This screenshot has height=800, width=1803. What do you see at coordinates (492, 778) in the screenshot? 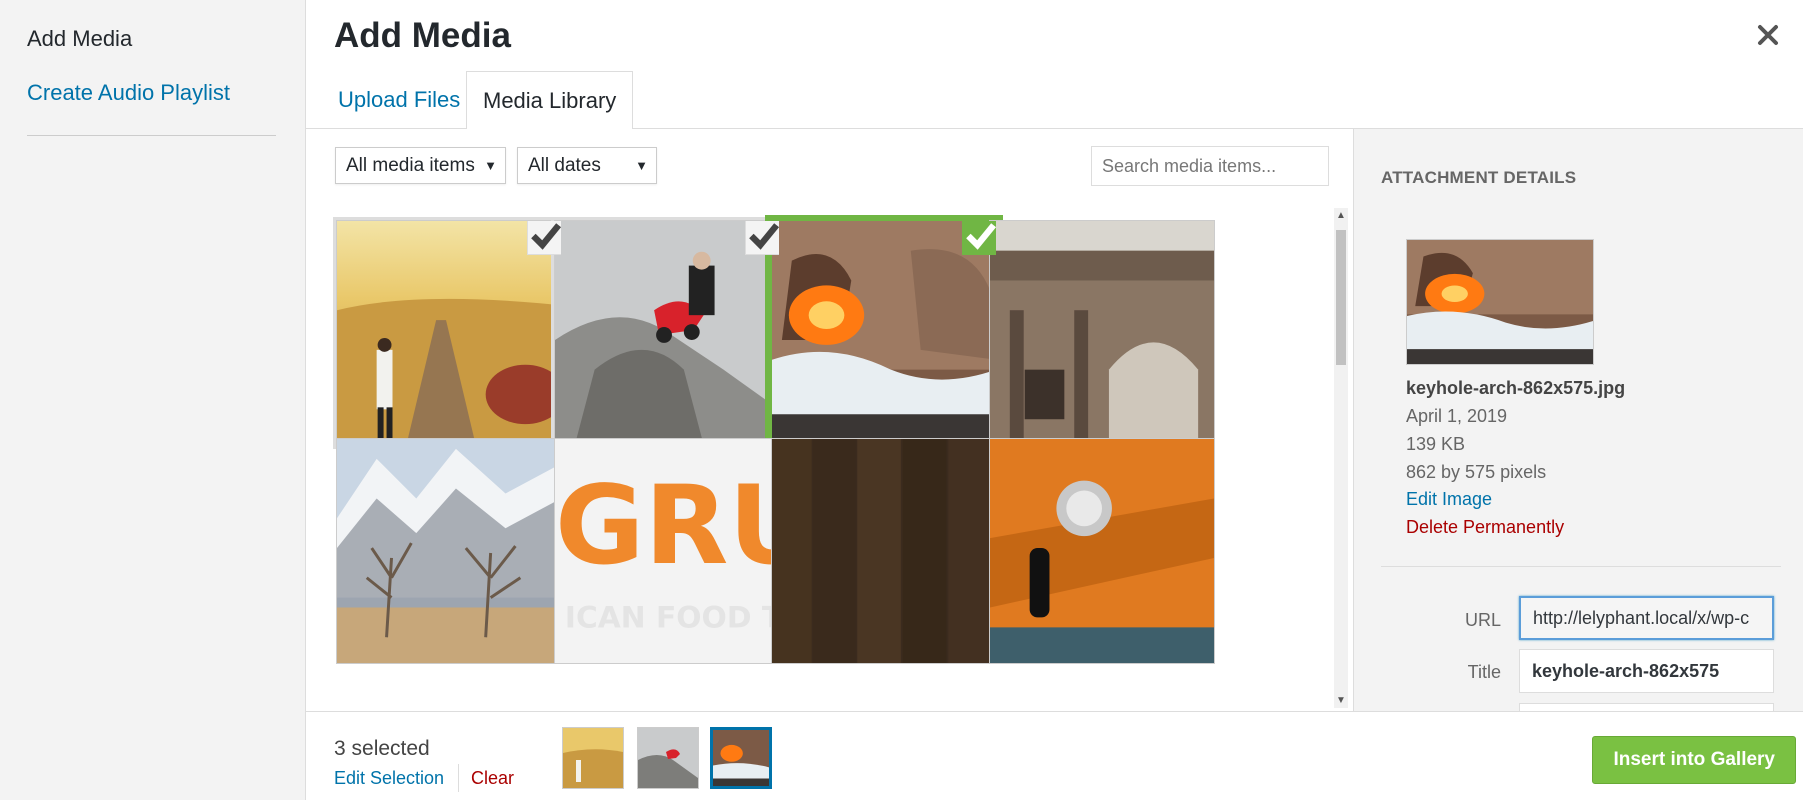
I see `clear-selection-link: Clear` at bounding box center [492, 778].